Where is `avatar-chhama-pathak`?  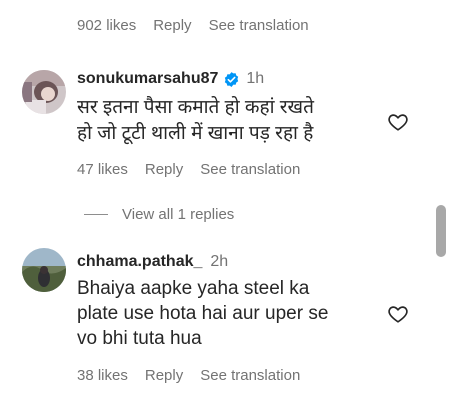 avatar-chhama-pathak is located at coordinates (44, 270).